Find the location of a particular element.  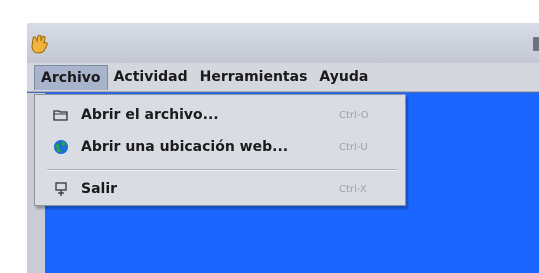

menu-herramientas-label: Herramientas is located at coordinates (253, 77).